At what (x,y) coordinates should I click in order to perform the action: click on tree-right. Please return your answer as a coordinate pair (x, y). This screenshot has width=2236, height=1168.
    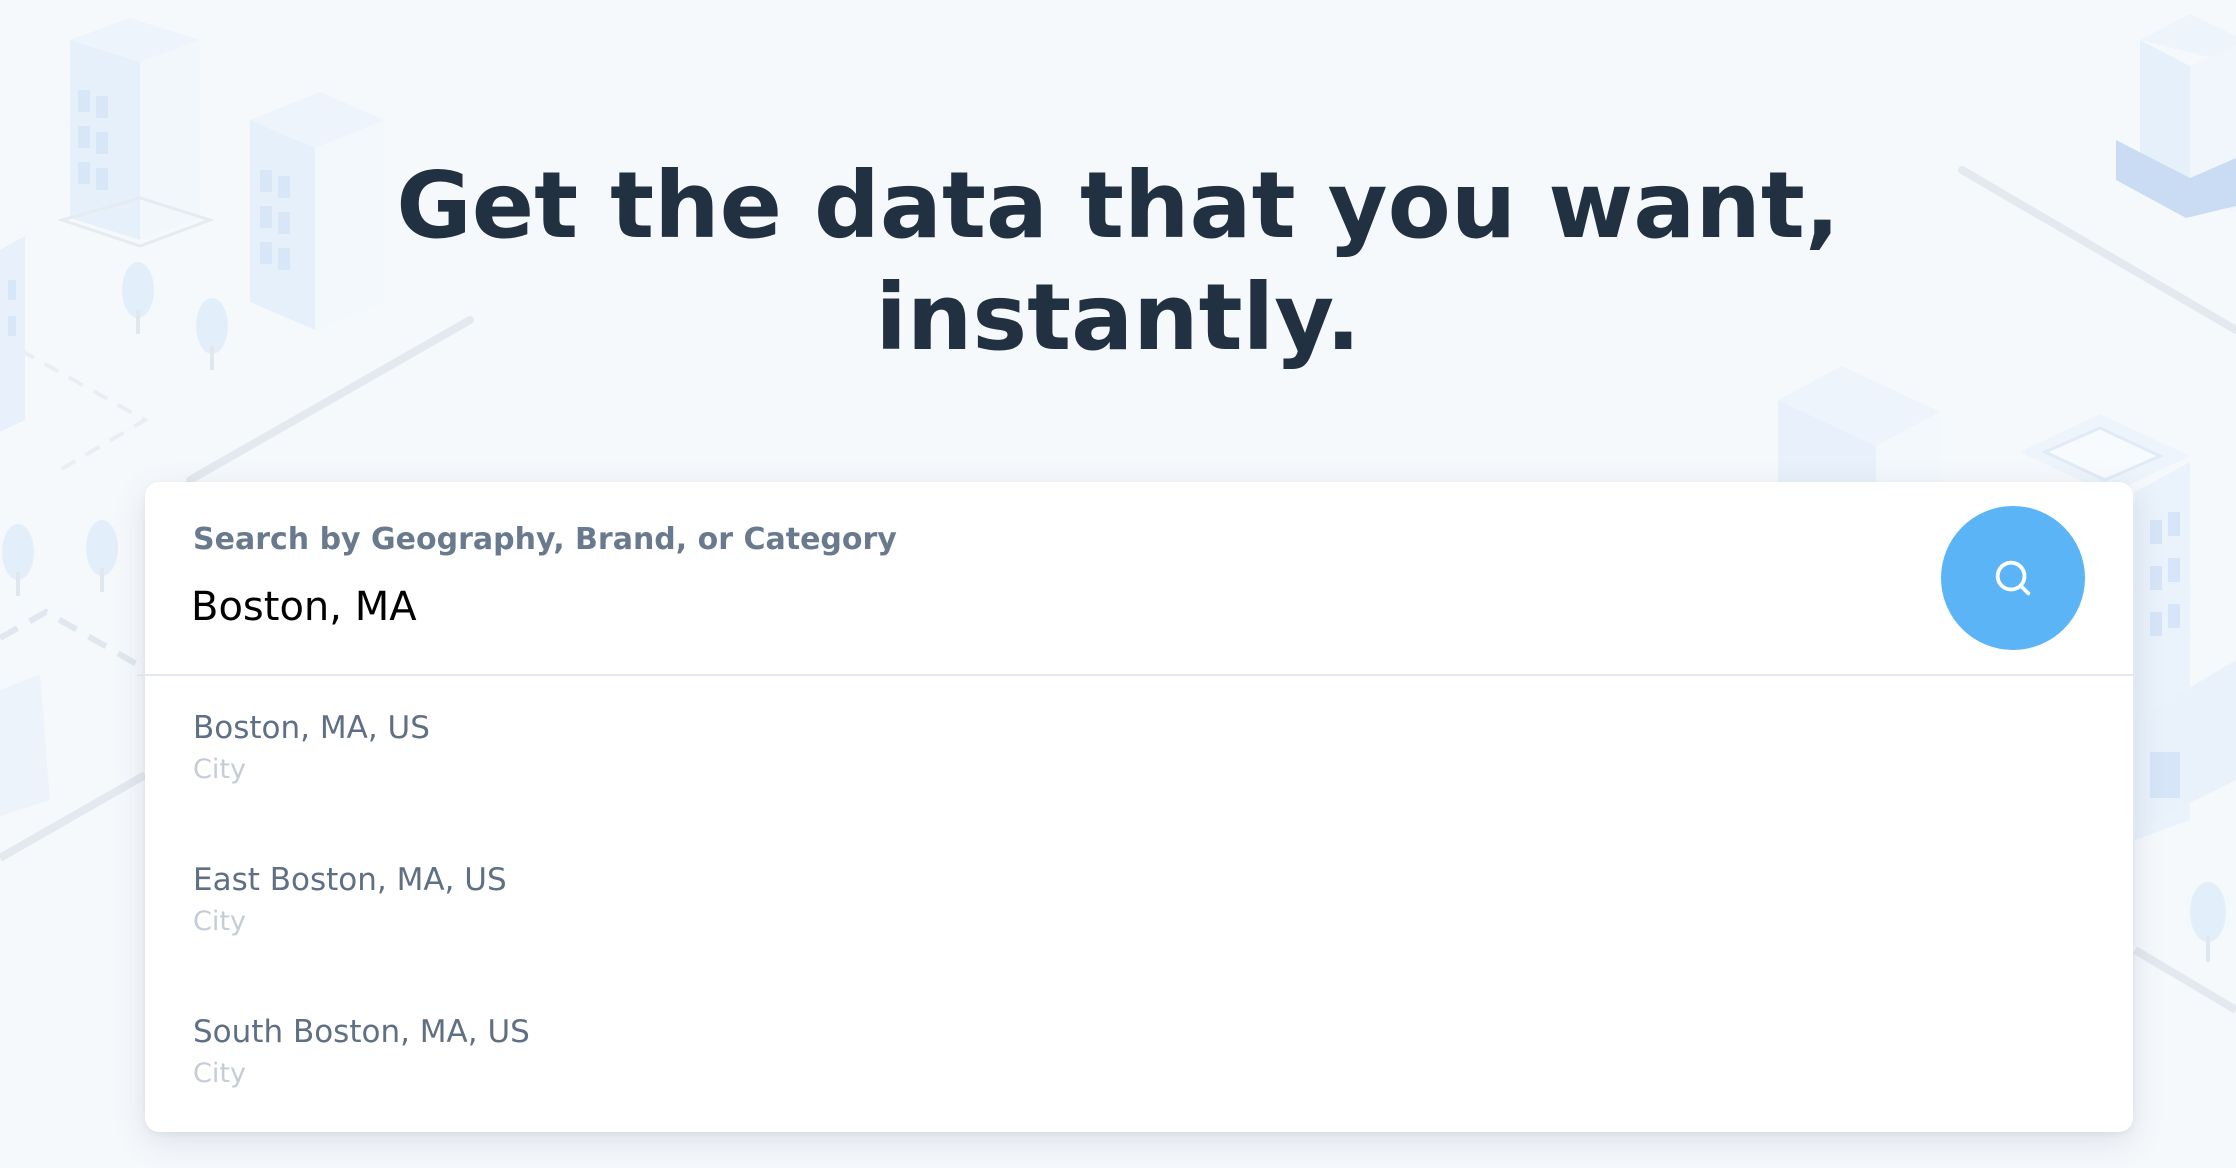
    Looking at the image, I should click on (2208, 922).